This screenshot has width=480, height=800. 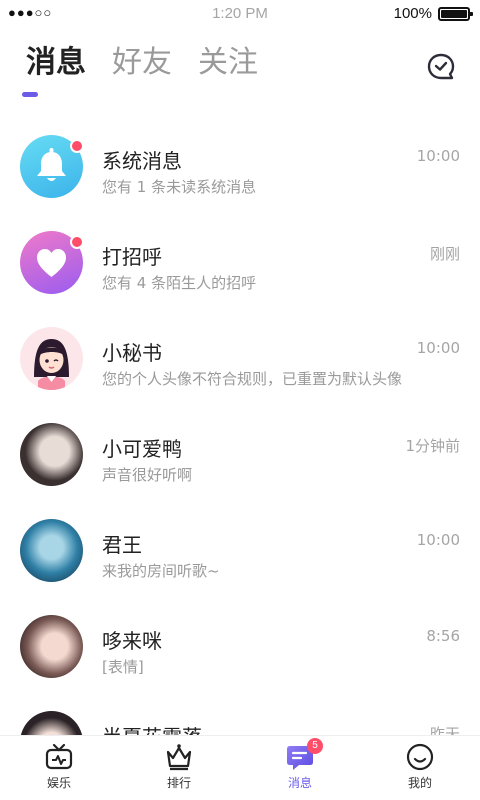 I want to click on smile-icon, so click(x=420, y=757).